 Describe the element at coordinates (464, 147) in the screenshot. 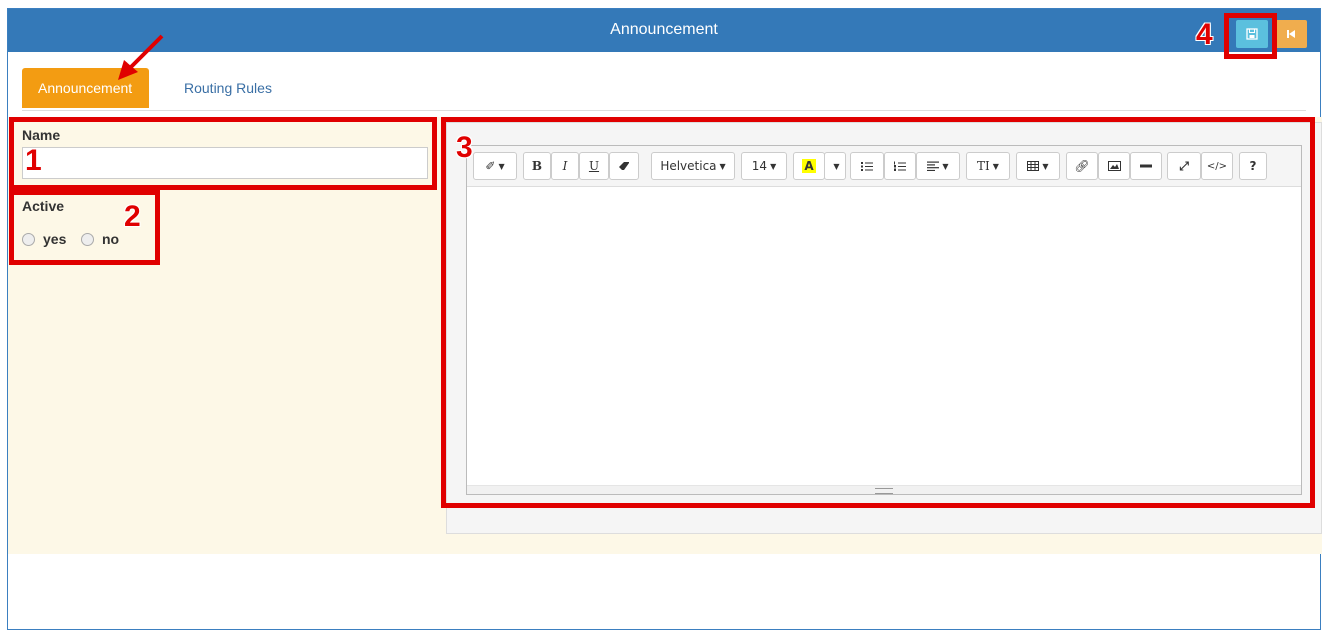

I see `callout-3: 3` at that location.